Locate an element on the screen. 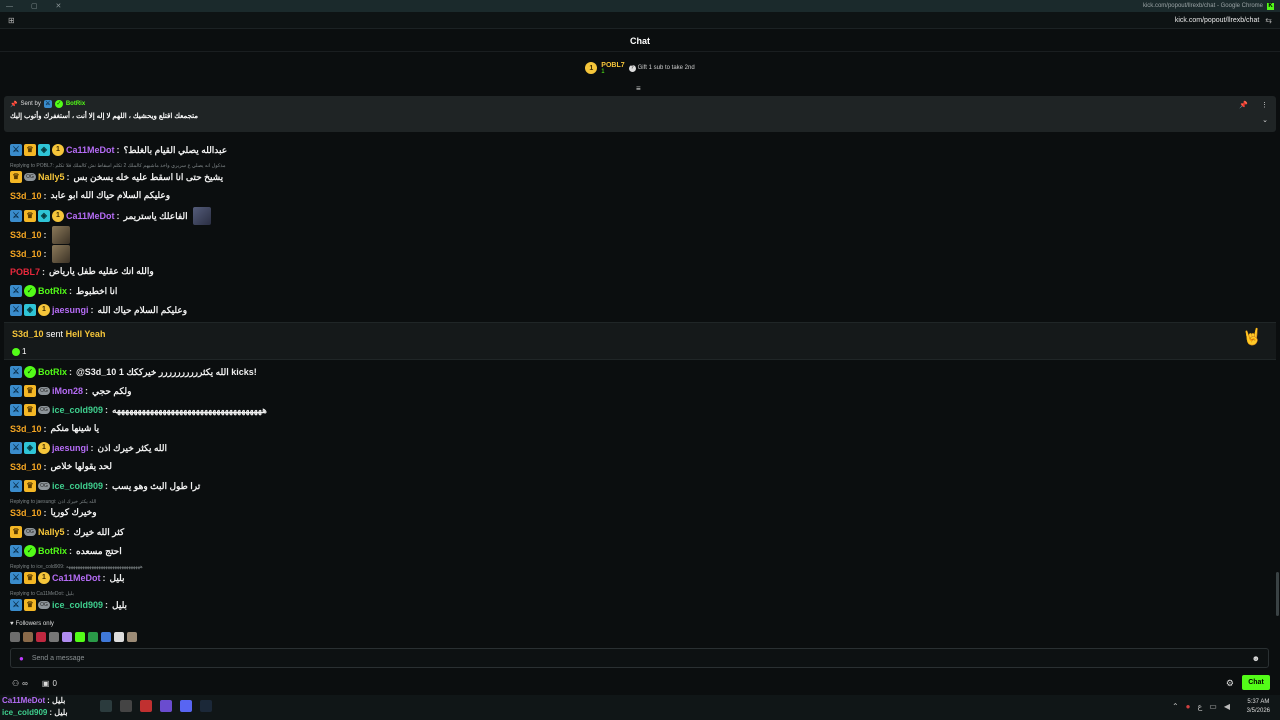  chat-username: iMon28 is located at coordinates (67, 391).